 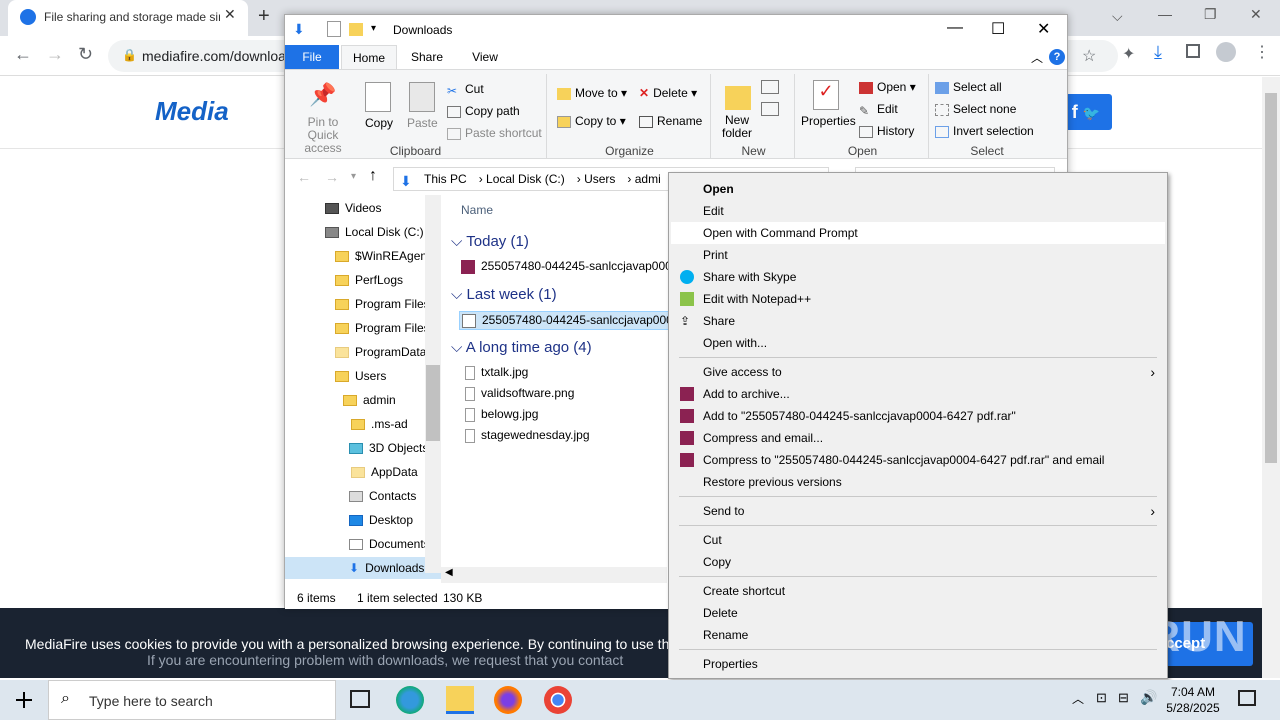 I want to click on close-tab-icon: ✕, so click(x=230, y=14).